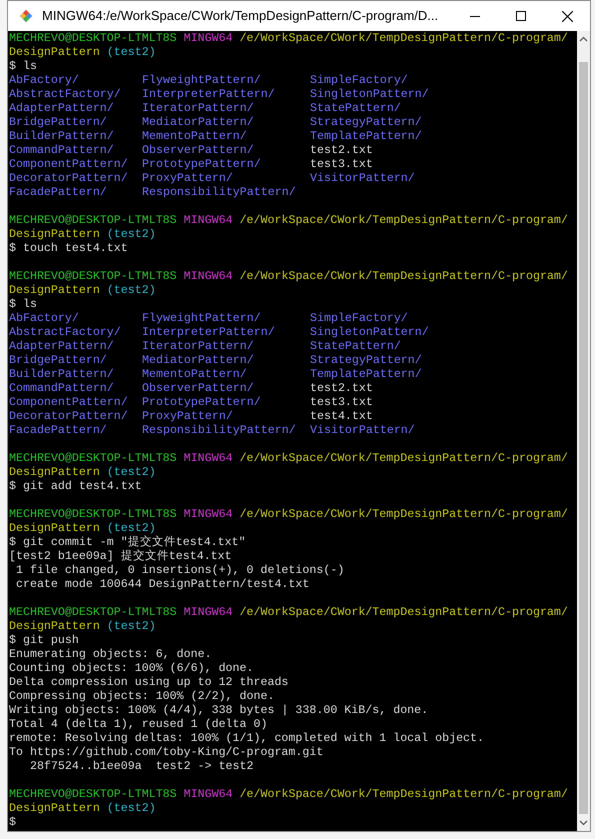 The width and height of the screenshot is (595, 839). I want to click on close-icon, so click(567, 16).